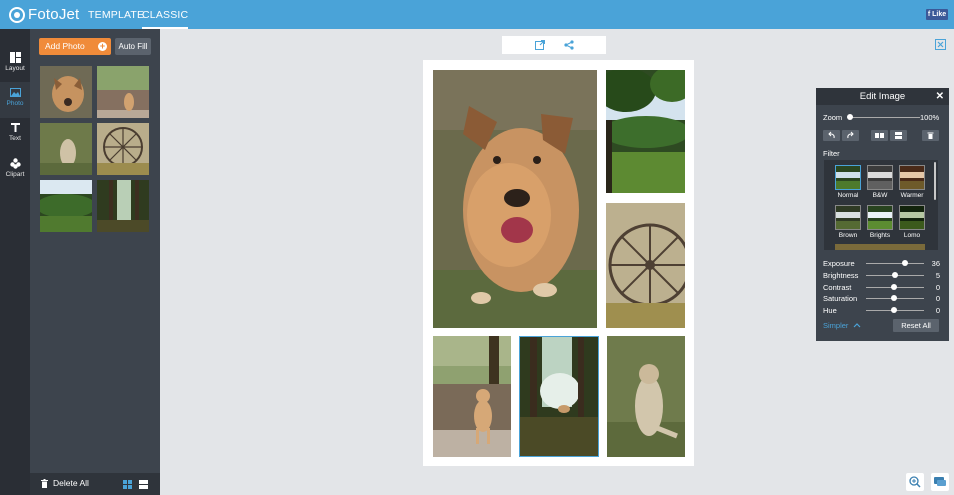 The height and width of the screenshot is (495, 954). Describe the element at coordinates (15, 171) in the screenshot. I see `rail-item-clipart: Clipart` at that location.